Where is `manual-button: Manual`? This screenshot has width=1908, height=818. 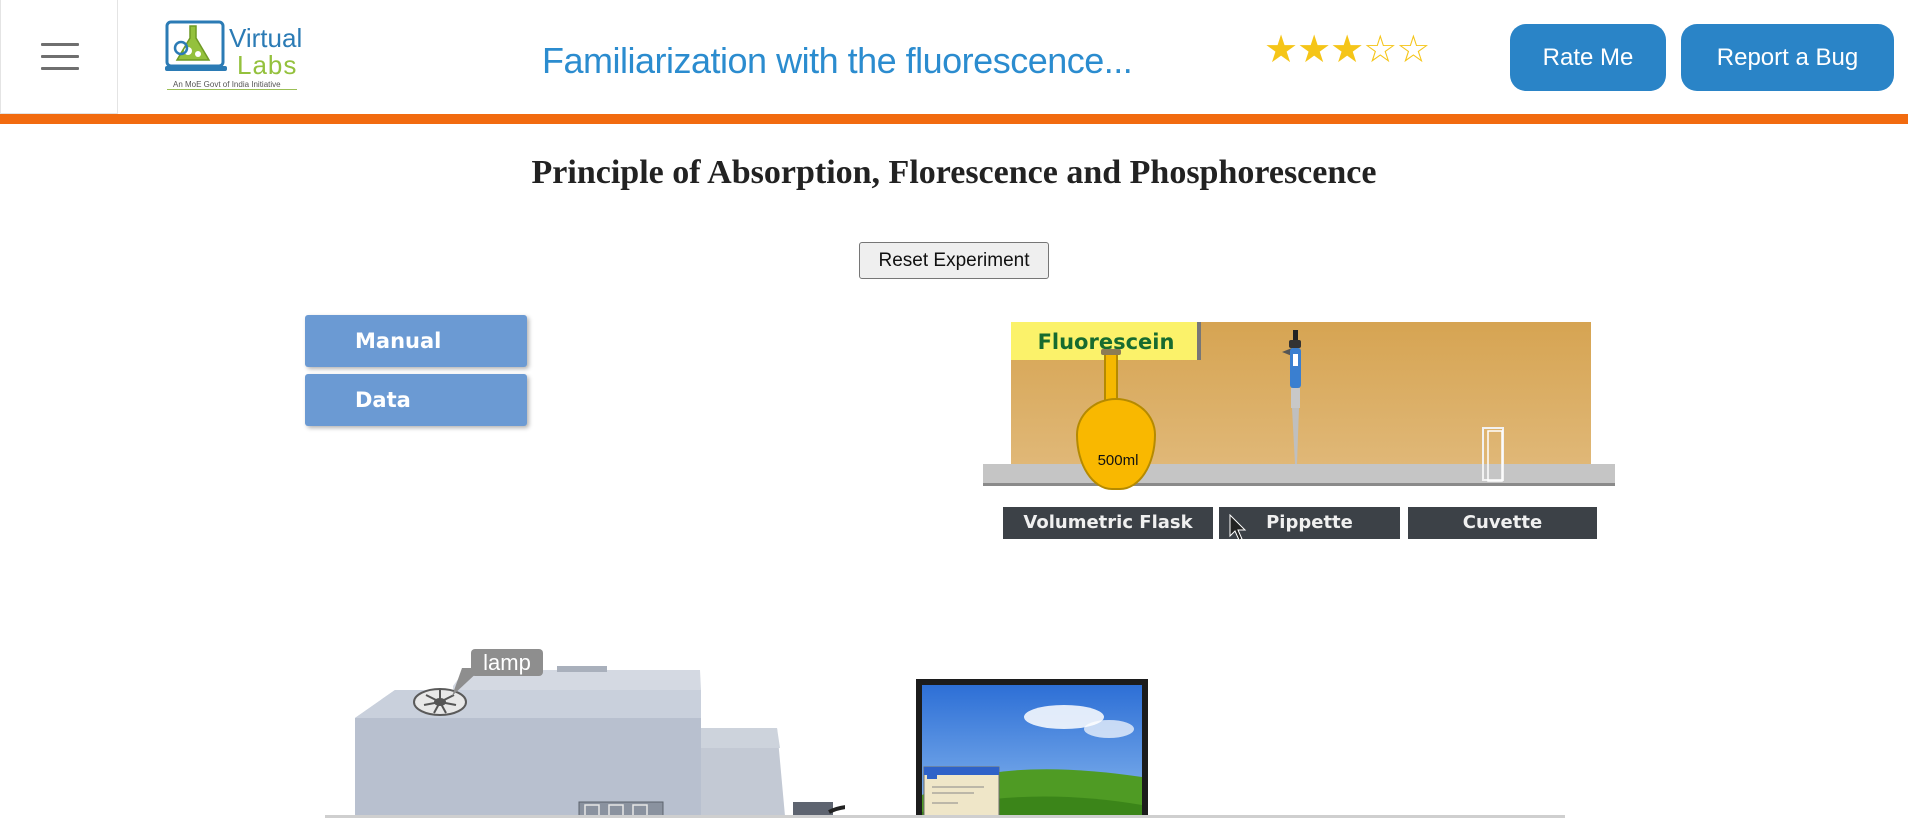
manual-button: Manual is located at coordinates (416, 341).